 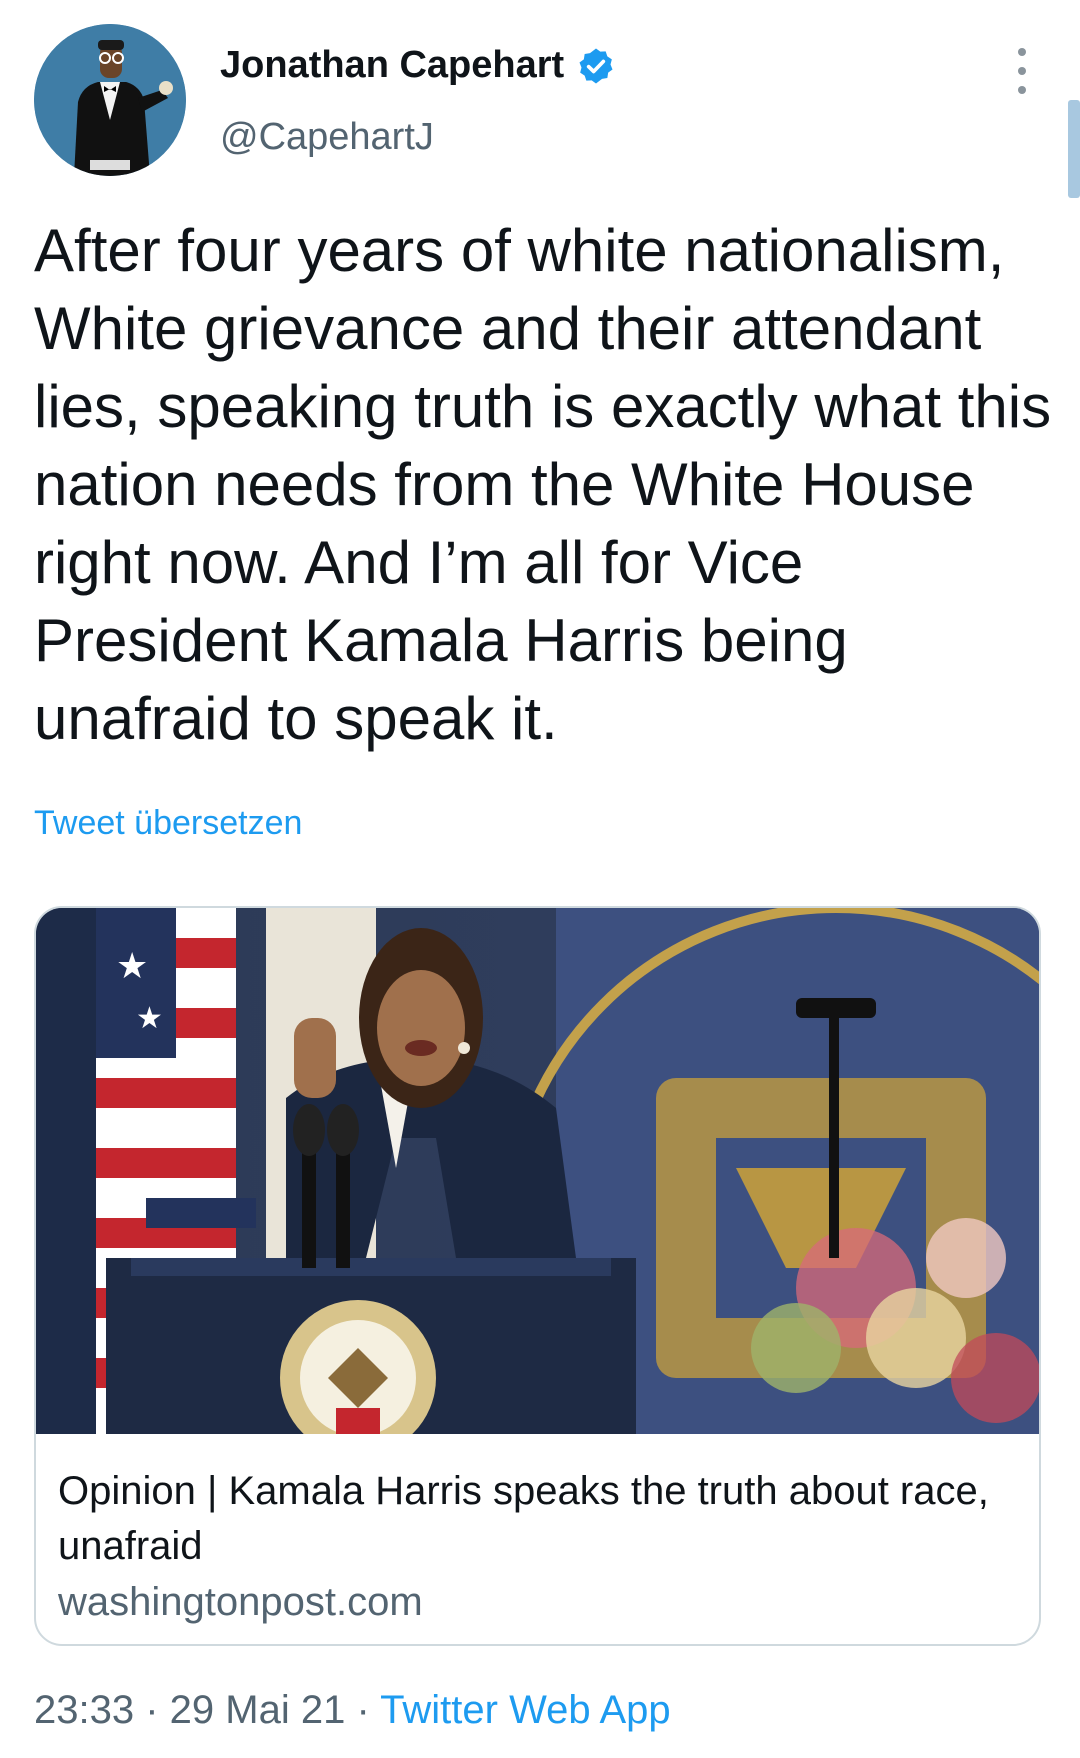 What do you see at coordinates (258, 1710) in the screenshot?
I see `tweet-date: 29 Mai 21` at bounding box center [258, 1710].